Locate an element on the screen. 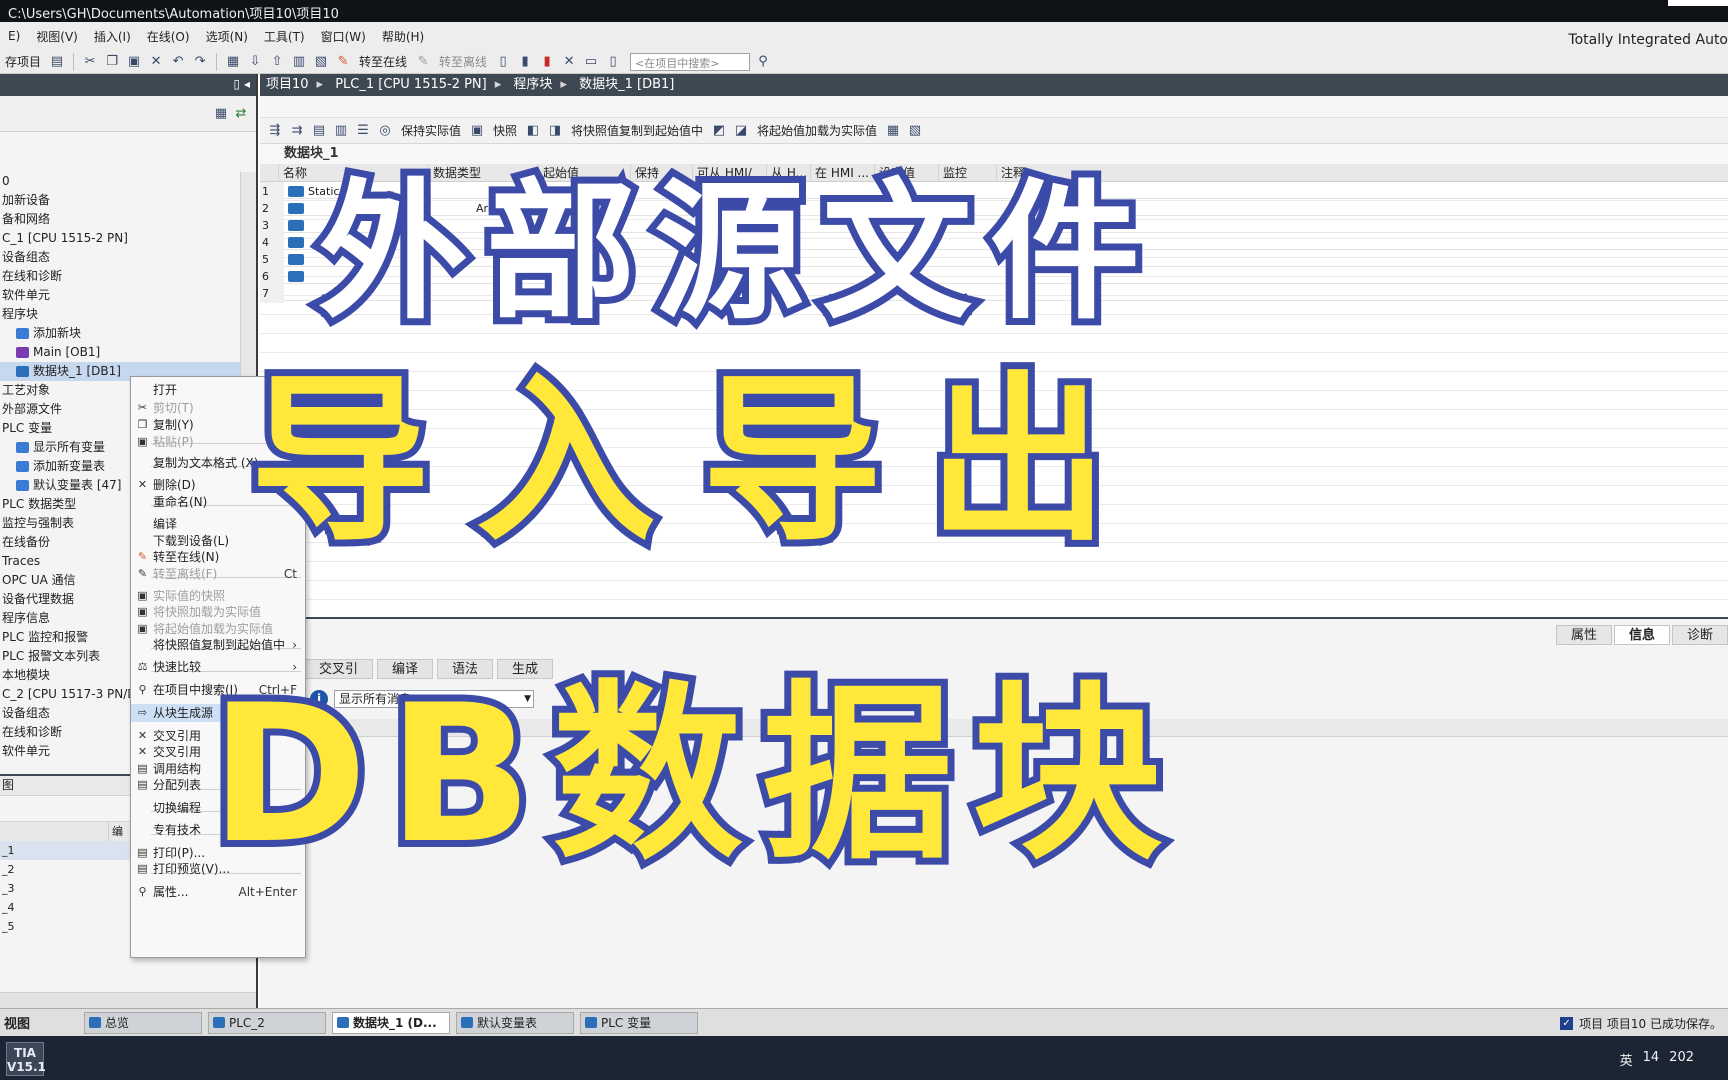 The width and height of the screenshot is (1728, 1080). menu-help: 帮助(H) is located at coordinates (403, 36).